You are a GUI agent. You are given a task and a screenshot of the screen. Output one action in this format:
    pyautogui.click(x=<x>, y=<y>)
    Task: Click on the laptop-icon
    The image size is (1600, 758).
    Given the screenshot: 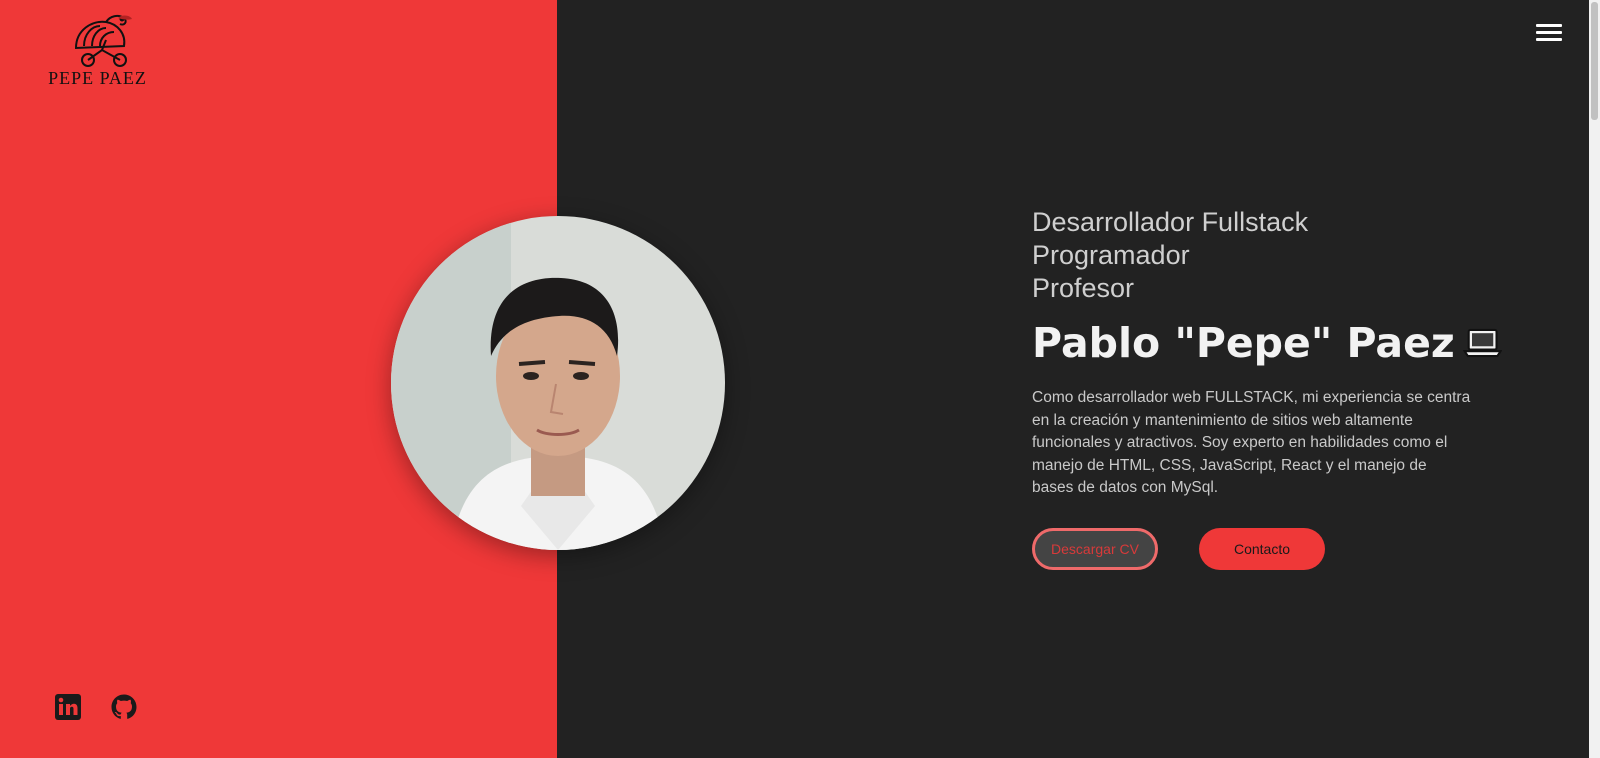 What is the action you would take?
    pyautogui.click(x=1482, y=343)
    